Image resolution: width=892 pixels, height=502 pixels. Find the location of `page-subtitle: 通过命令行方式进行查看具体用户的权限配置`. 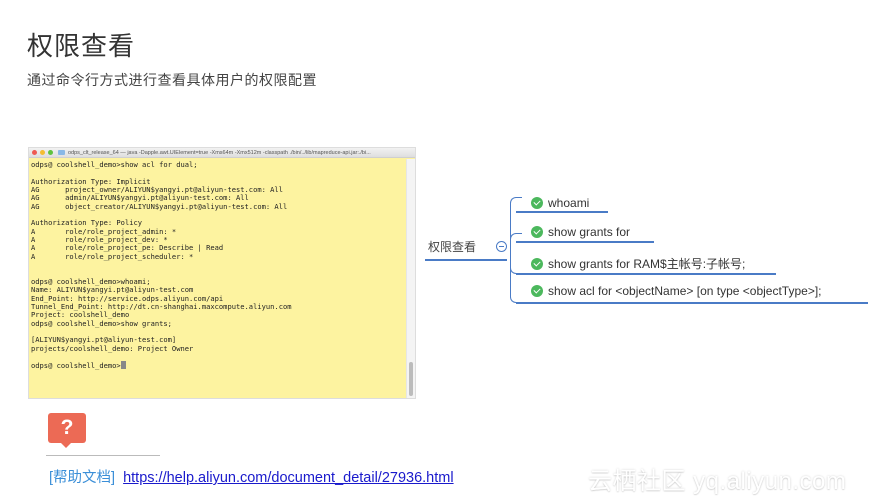

page-subtitle: 通过命令行方式进行查看具体用户的权限配置 is located at coordinates (172, 81).